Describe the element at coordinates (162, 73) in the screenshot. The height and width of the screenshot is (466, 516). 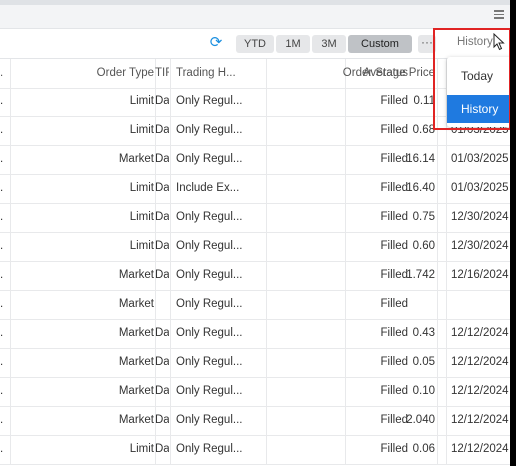
I see `column-header: TIF` at that location.